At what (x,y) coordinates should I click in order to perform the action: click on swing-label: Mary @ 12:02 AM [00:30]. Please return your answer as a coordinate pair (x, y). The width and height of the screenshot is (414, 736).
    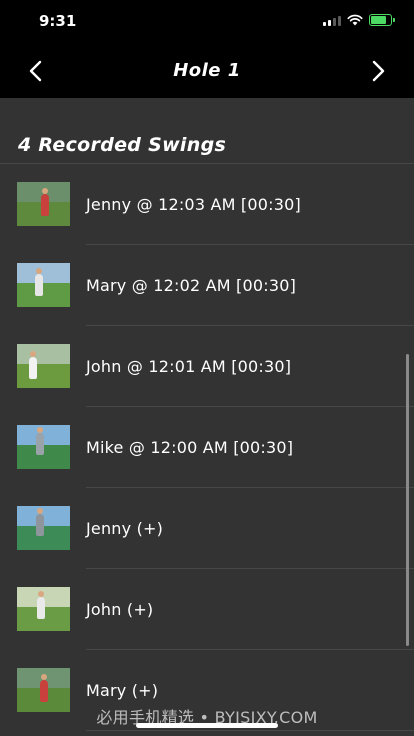
    Looking at the image, I should click on (191, 285).